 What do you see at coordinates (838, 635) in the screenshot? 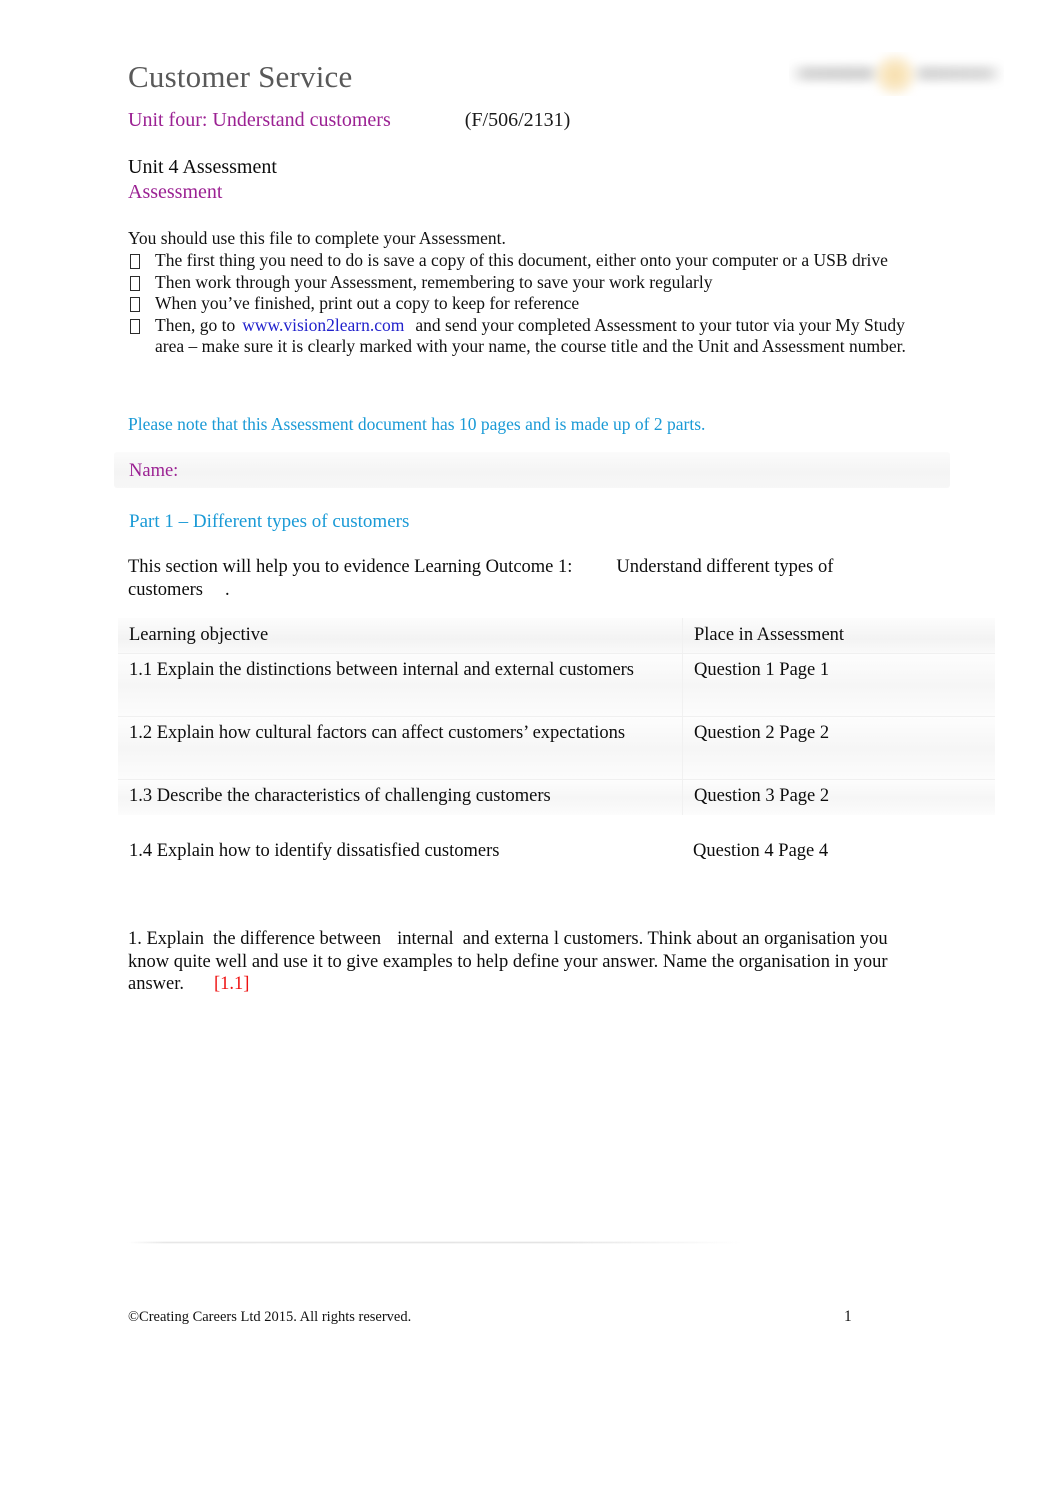
I see `column-header-place: Place in Assessment` at bounding box center [838, 635].